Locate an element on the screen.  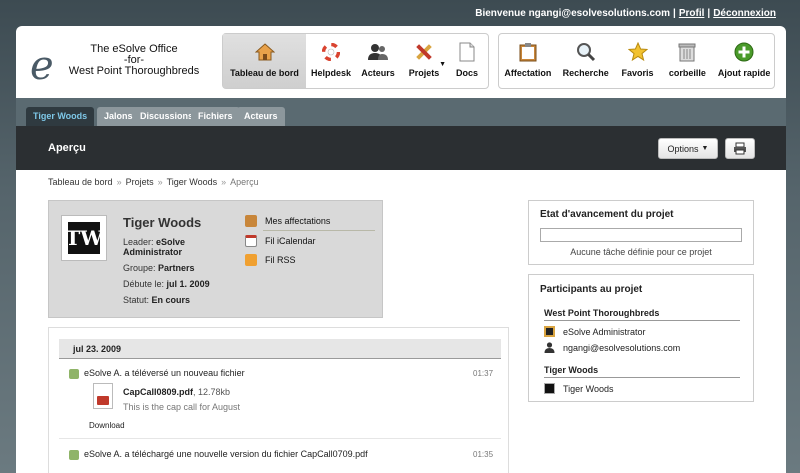
projects-button: Projets ▼ is located at coordinates (424, 61).